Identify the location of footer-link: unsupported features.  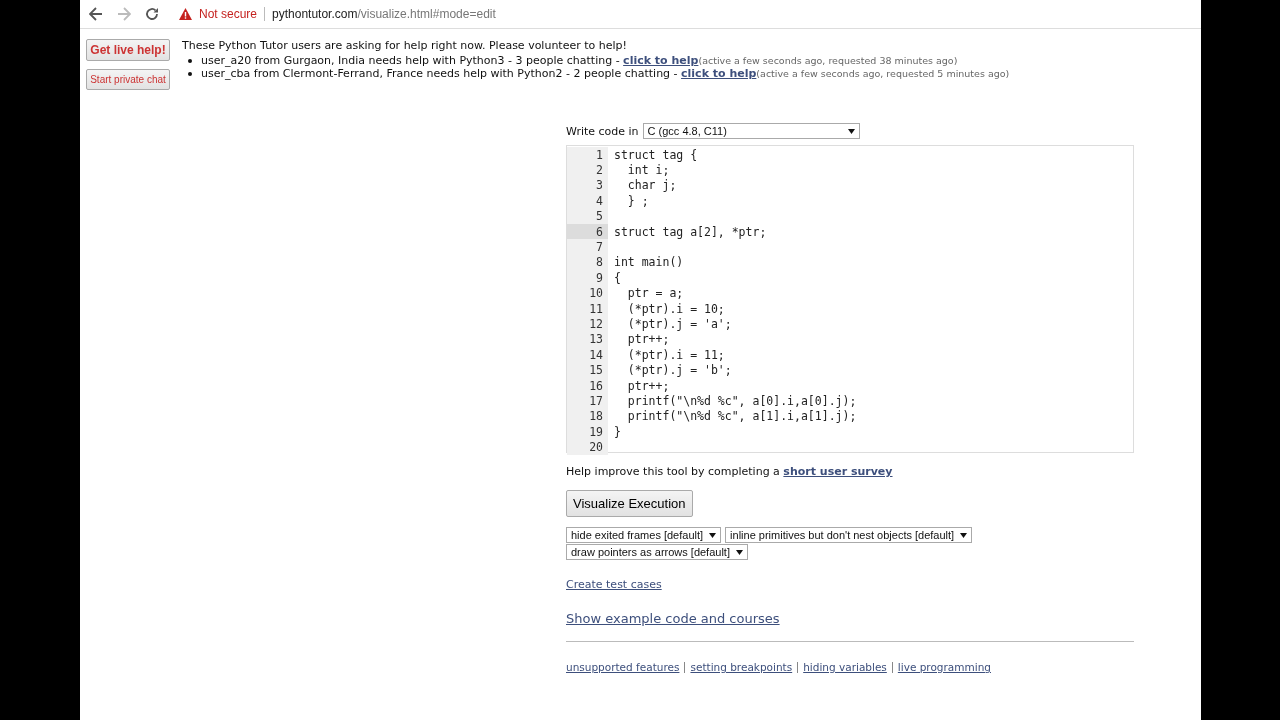
(623, 667).